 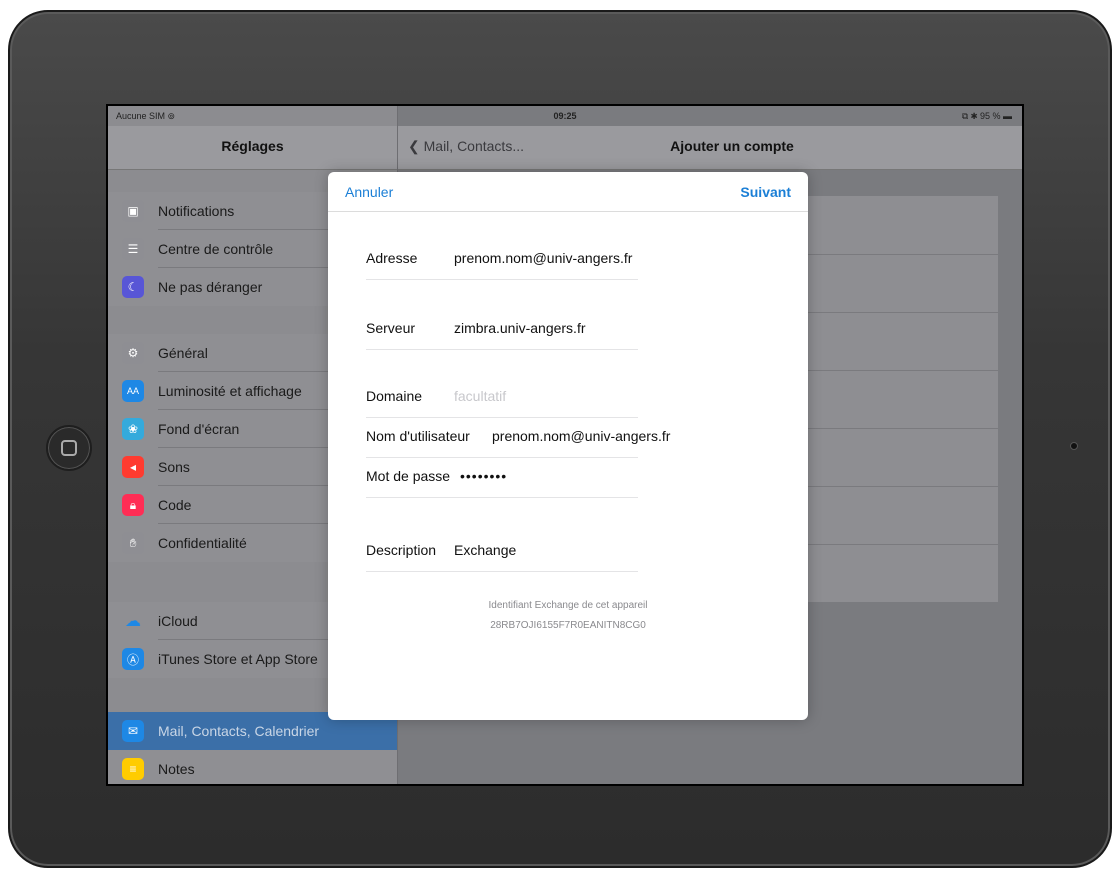 What do you see at coordinates (175, 505) in the screenshot?
I see `sidebar-item-label: Code` at bounding box center [175, 505].